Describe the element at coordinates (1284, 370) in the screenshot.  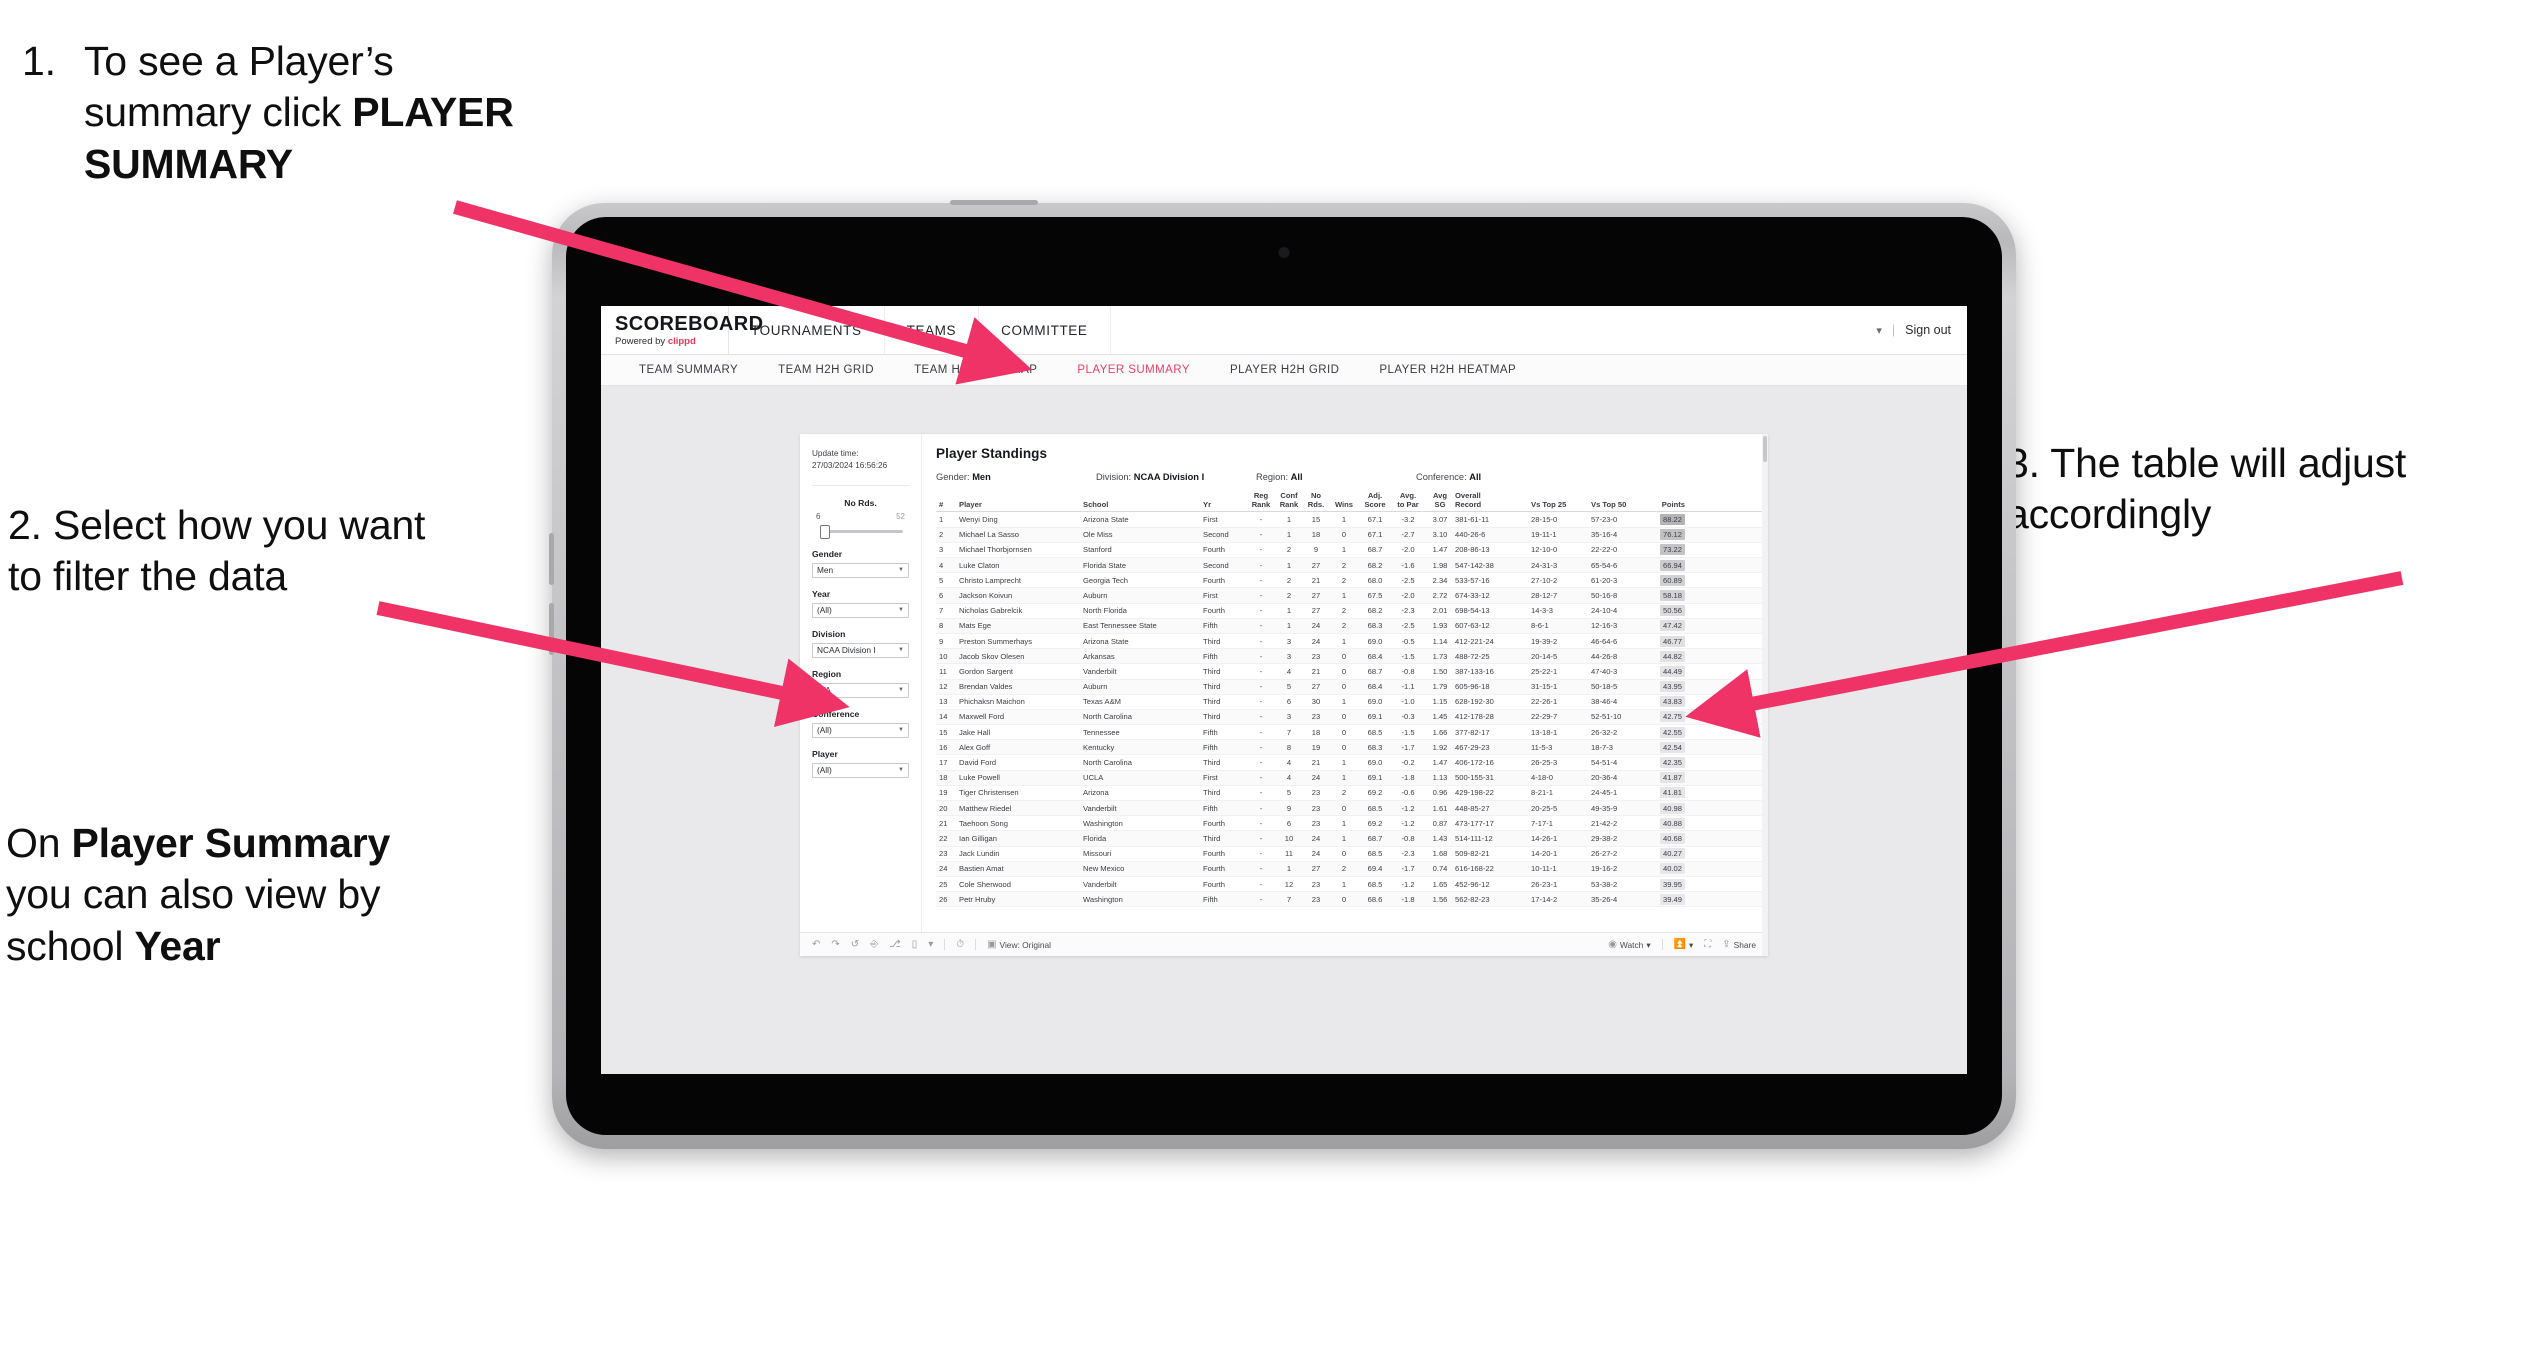
I see `tab-player-h2h-grid: PLAYER H2H GRID` at that location.